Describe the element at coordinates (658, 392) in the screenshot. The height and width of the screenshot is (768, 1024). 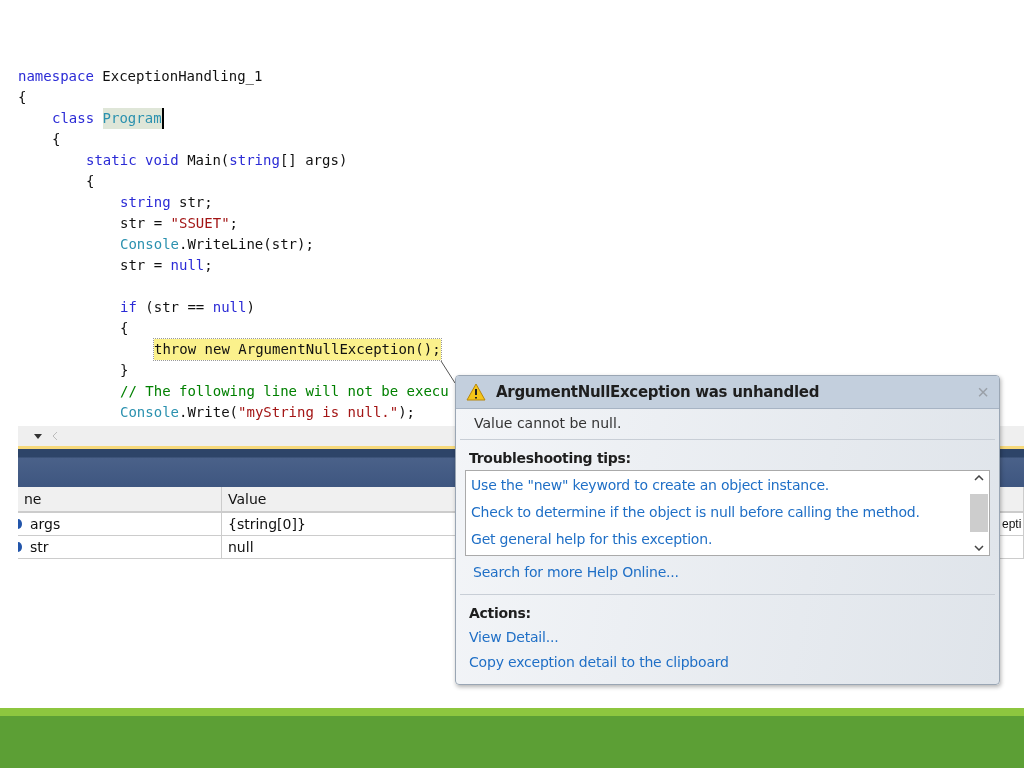
I see `popup-title: ArgumentNullException was unhandled` at that location.